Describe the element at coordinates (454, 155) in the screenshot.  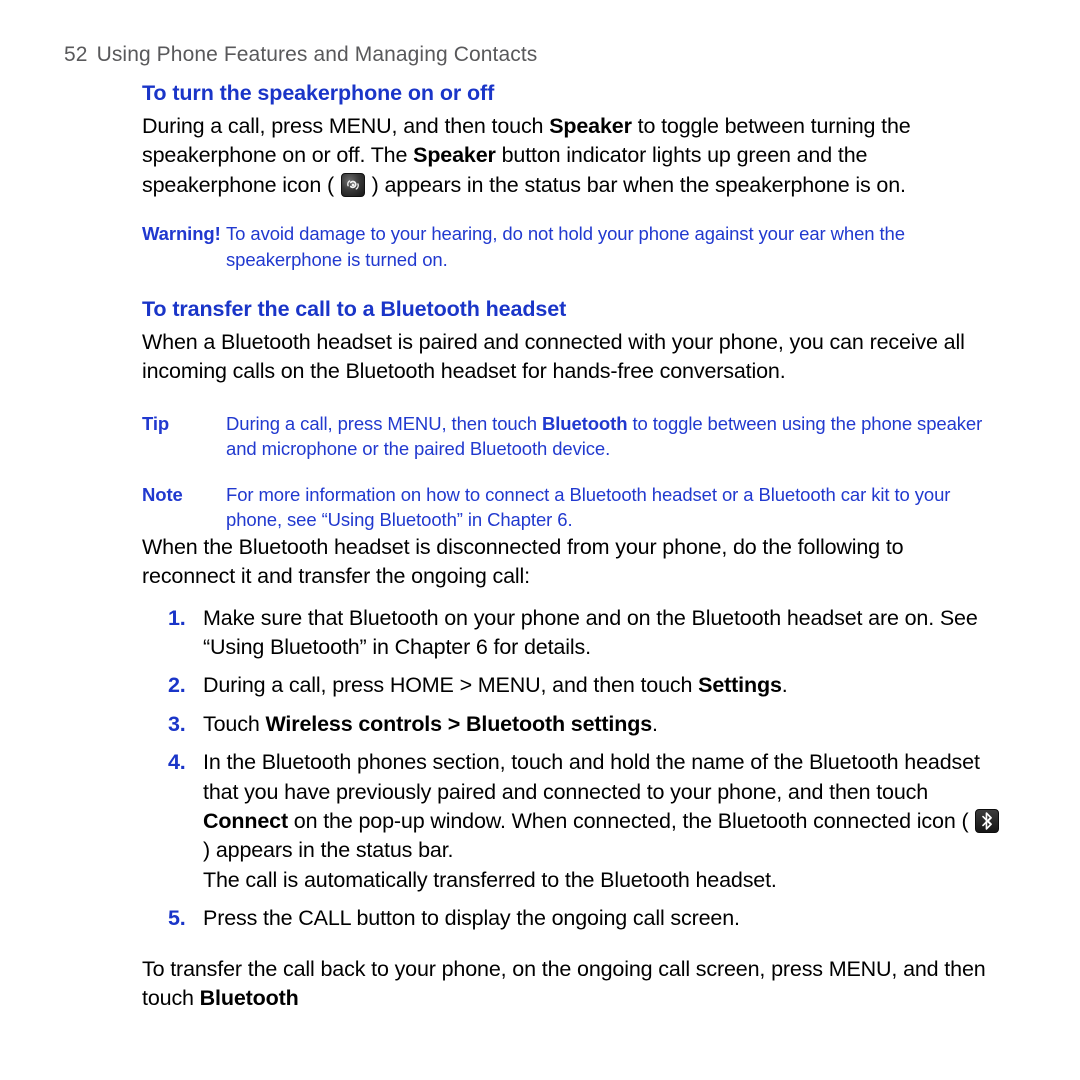
I see `para-bold-speaker-2: Speaker` at that location.